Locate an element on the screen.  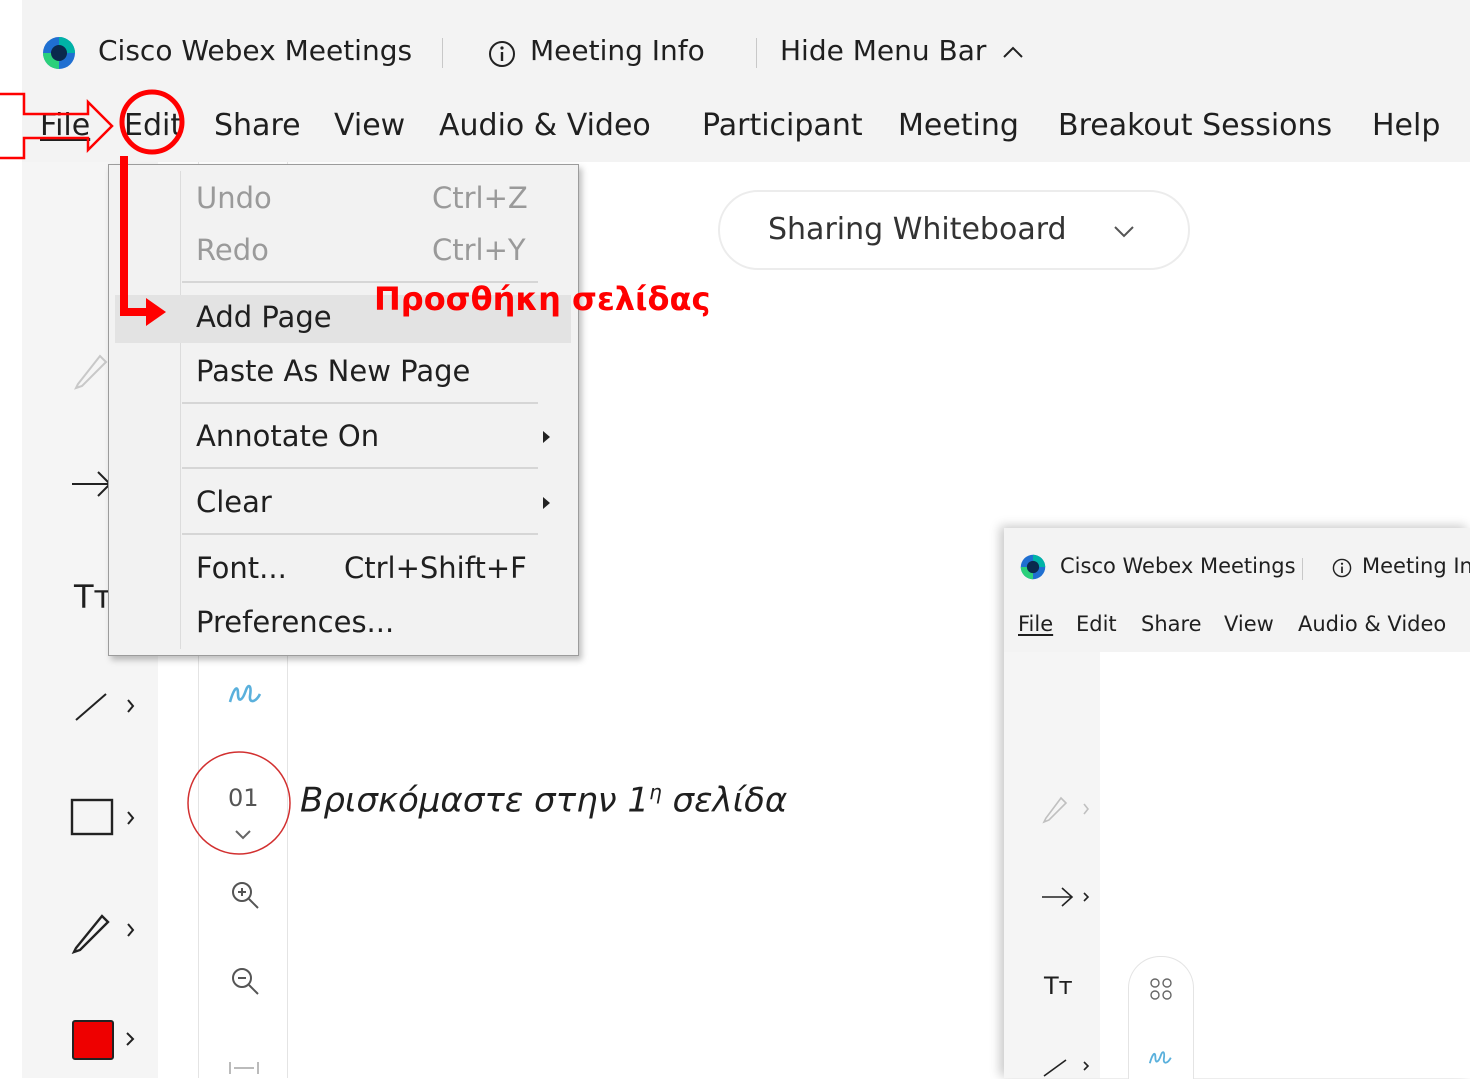
arrow-pointer-icon is located at coordinates (1067, 897).